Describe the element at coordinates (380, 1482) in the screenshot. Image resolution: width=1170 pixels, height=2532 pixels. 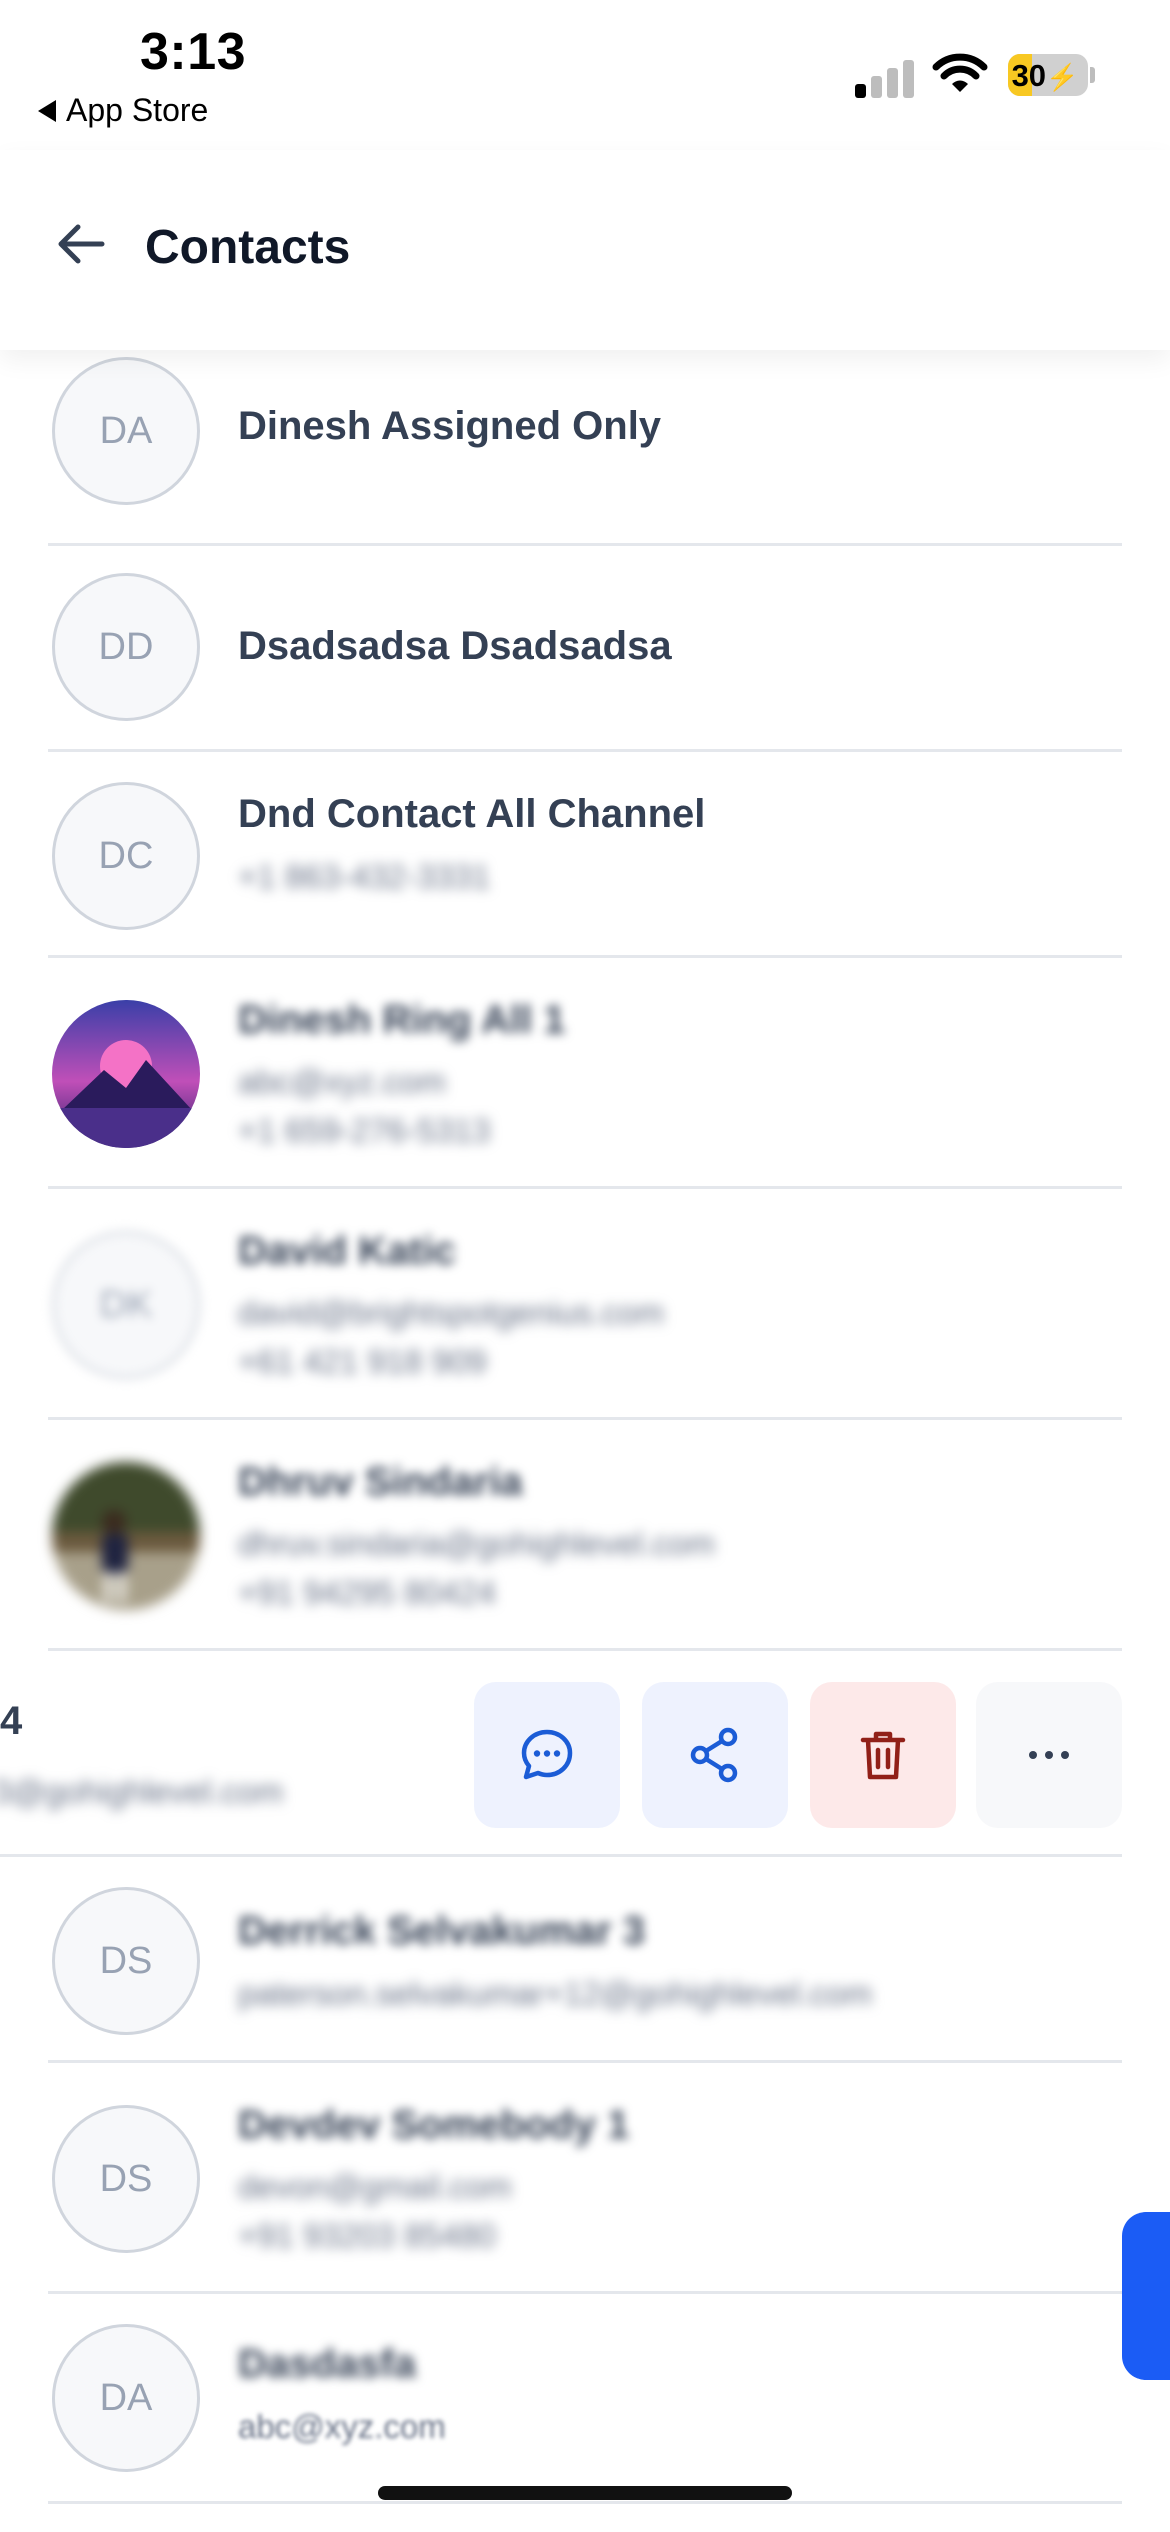
I see `contact-name: Dhruv Sindaria` at that location.